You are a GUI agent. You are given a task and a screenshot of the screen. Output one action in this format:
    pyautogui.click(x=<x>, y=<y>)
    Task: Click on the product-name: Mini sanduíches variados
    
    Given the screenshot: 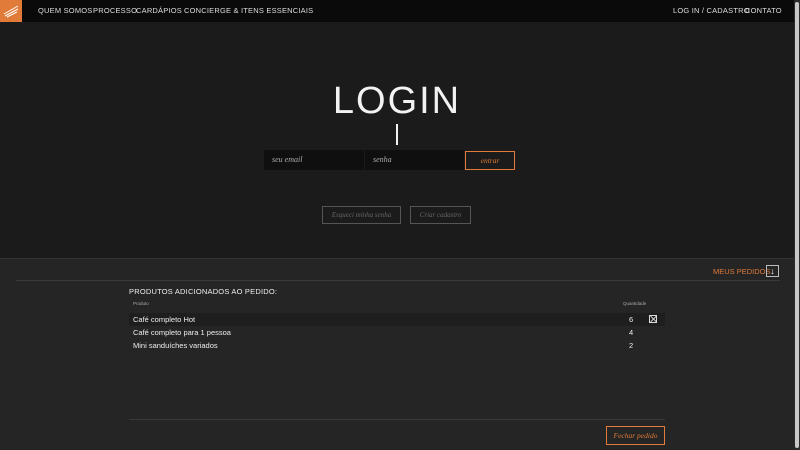 What is the action you would take?
    pyautogui.click(x=175, y=345)
    